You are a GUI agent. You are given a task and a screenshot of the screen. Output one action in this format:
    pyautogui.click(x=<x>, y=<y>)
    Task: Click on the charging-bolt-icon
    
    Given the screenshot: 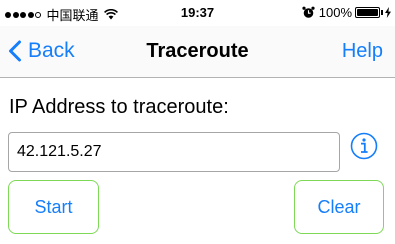 What is the action you would take?
    pyautogui.click(x=388, y=12)
    